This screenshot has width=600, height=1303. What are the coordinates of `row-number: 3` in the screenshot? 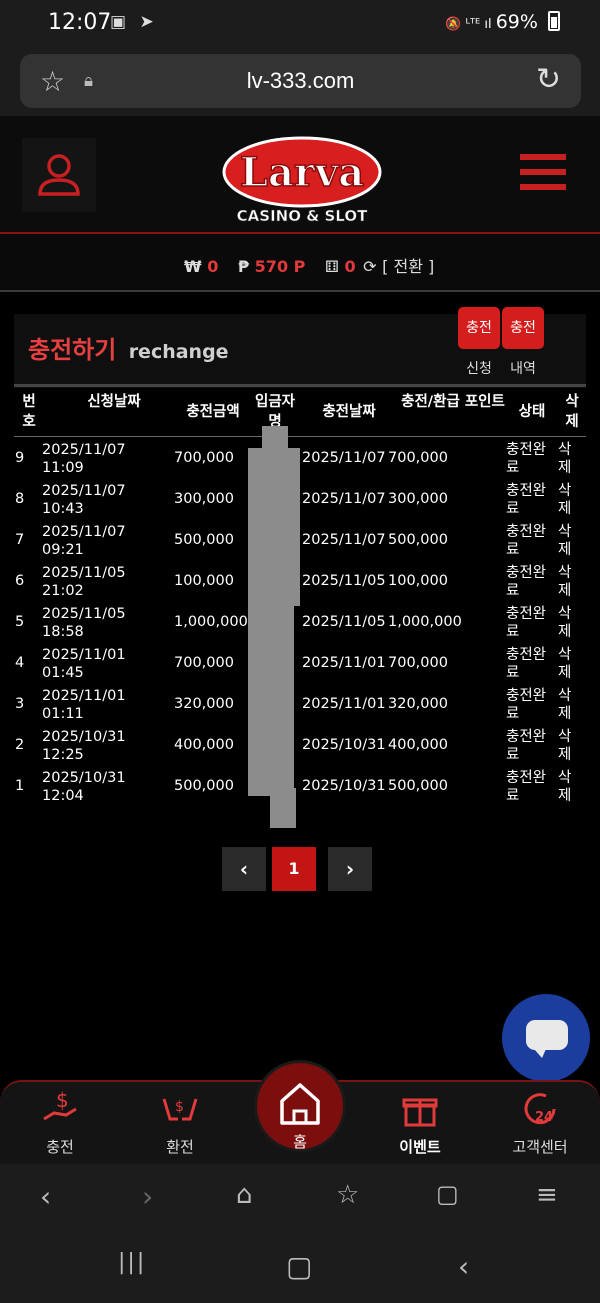 It's located at (20, 704).